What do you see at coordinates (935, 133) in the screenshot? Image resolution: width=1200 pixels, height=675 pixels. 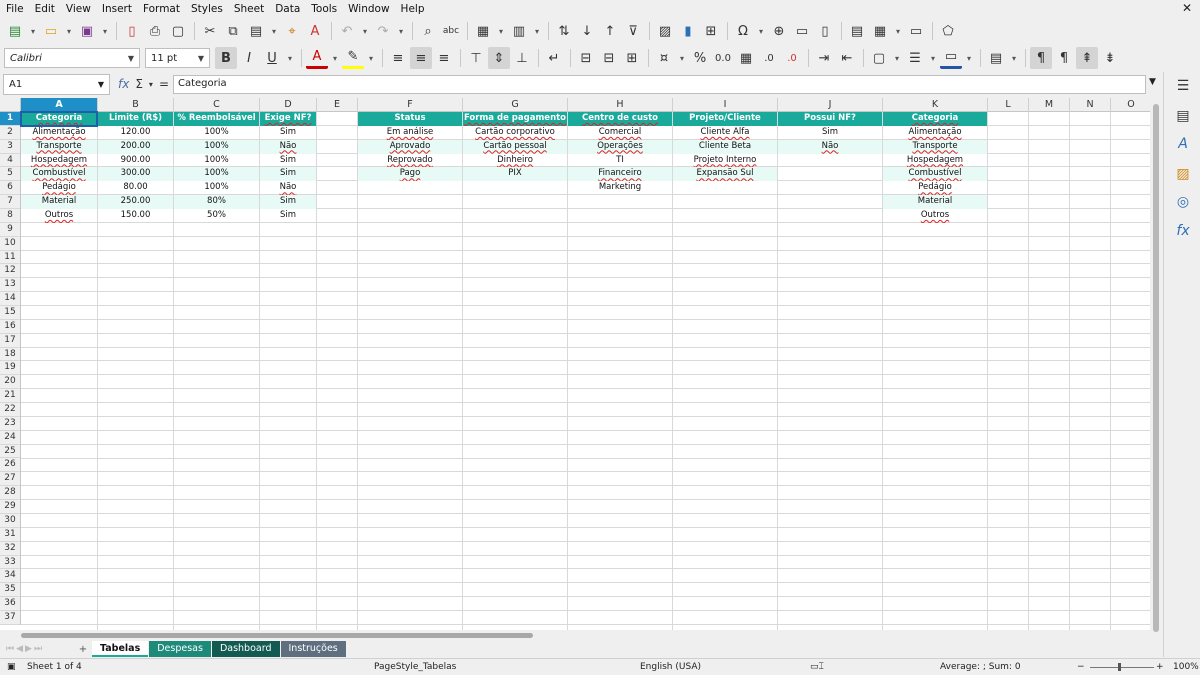 I see `list-cell: Alimentação` at bounding box center [935, 133].